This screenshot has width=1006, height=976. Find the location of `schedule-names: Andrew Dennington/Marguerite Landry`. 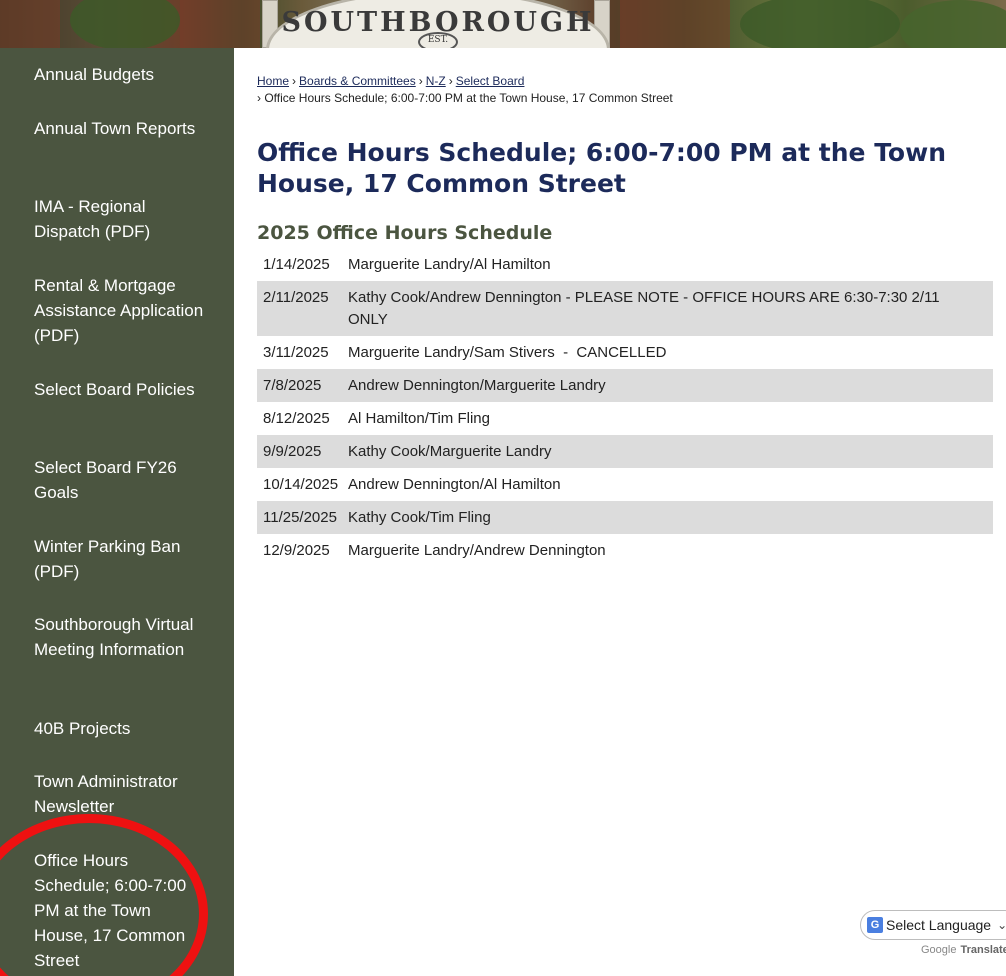

schedule-names: Andrew Dennington/Marguerite Landry is located at coordinates (477, 385).